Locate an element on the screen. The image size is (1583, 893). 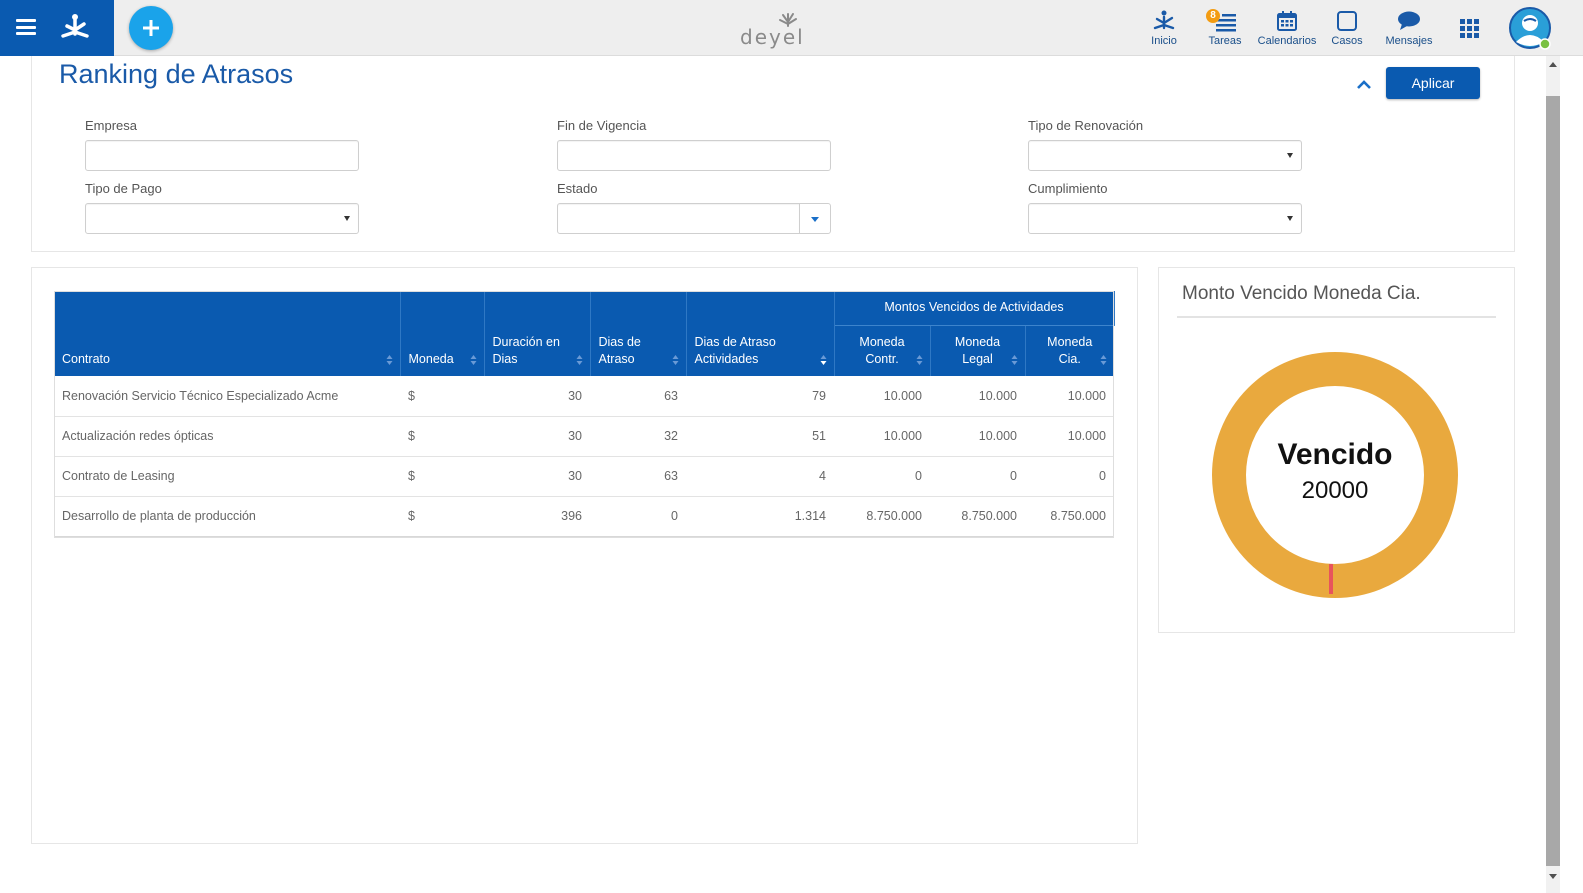
col-moneda-legal: Moneda Legal is located at coordinates (978, 350).